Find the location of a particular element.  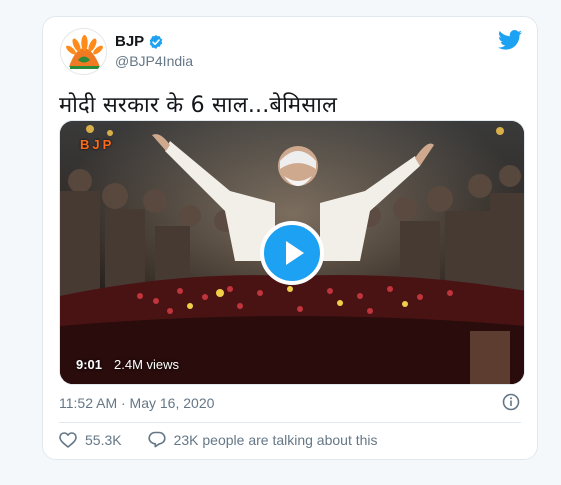

video-views: 2.4M views is located at coordinates (147, 364).